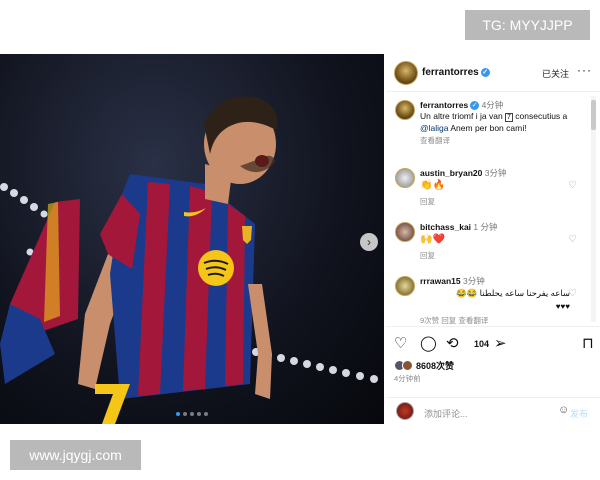  I want to click on watermark-bottom: www.jqygj.com, so click(75, 455).